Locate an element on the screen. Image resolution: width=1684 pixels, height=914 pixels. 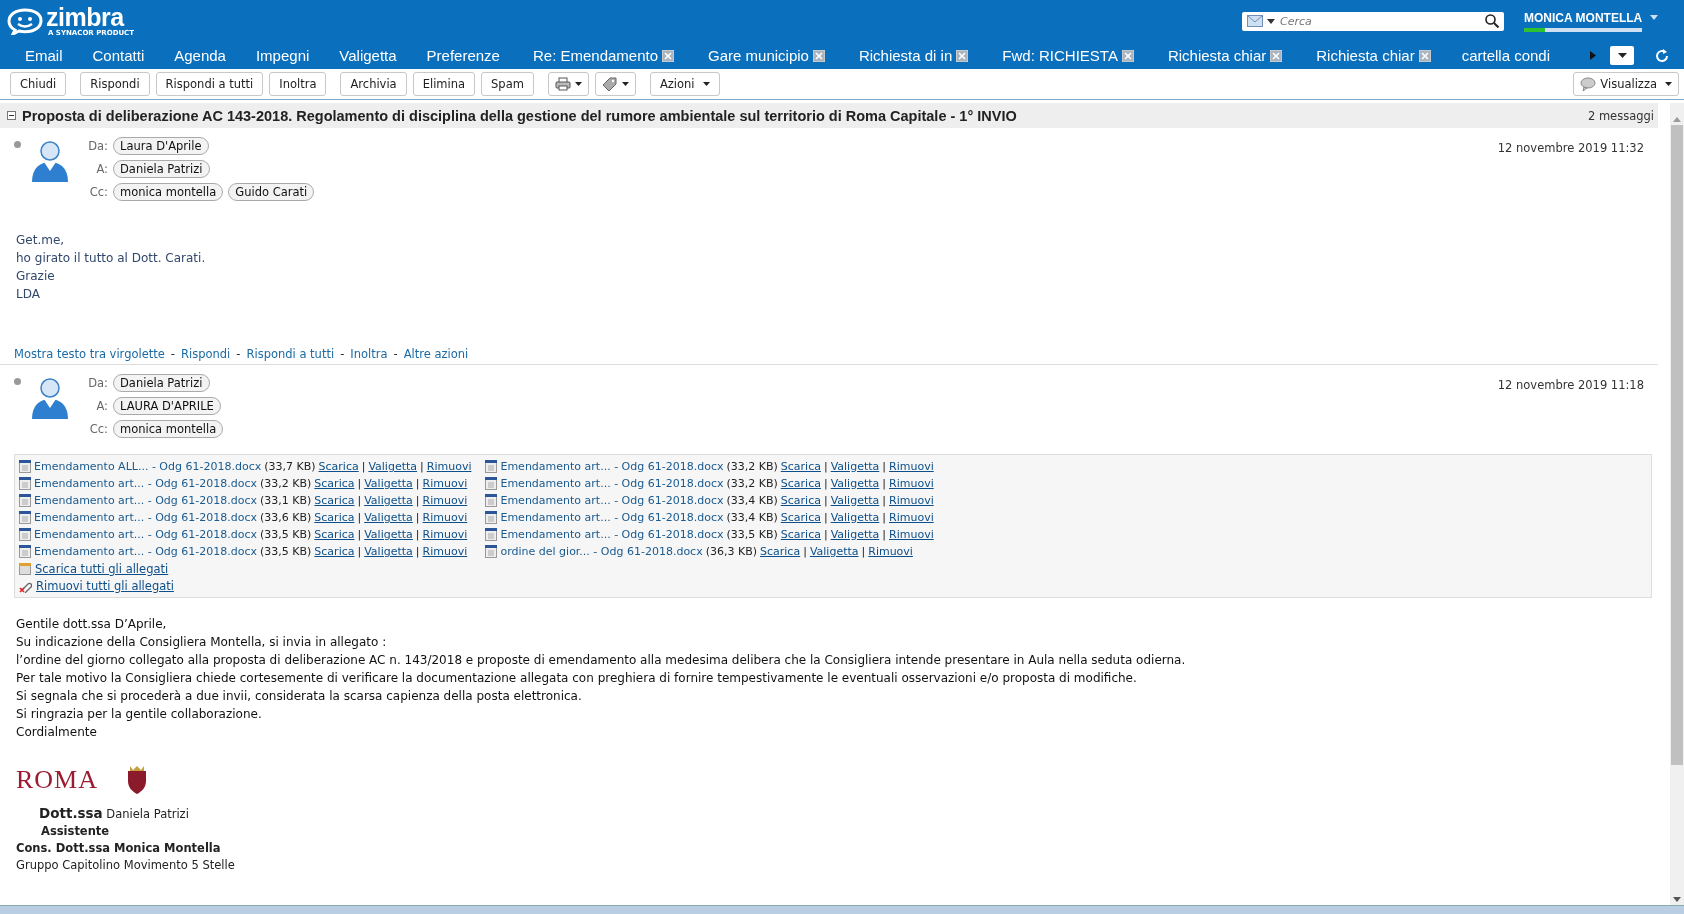
contact-bubble: LAURA D'APRILE is located at coordinates (167, 406).